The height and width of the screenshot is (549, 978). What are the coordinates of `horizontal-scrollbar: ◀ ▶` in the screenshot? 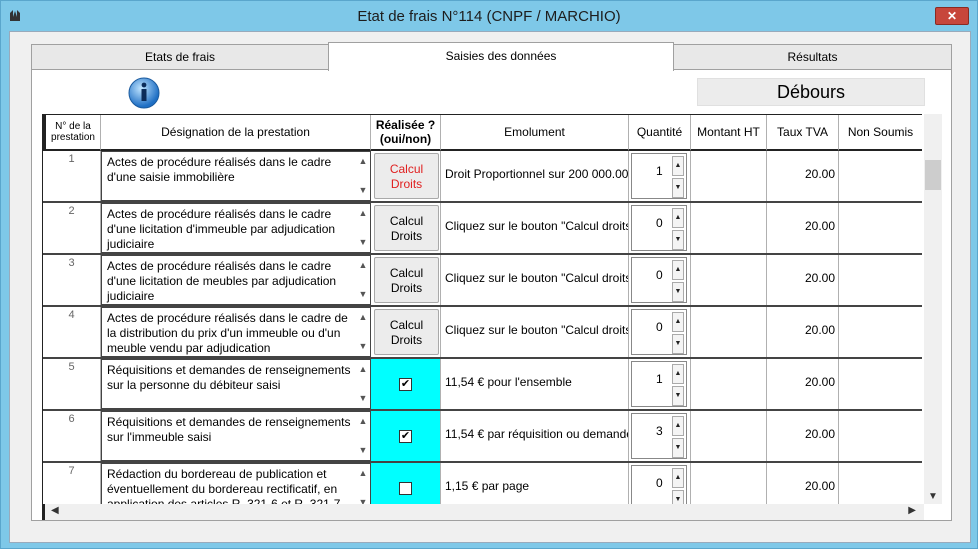 It's located at (483, 512).